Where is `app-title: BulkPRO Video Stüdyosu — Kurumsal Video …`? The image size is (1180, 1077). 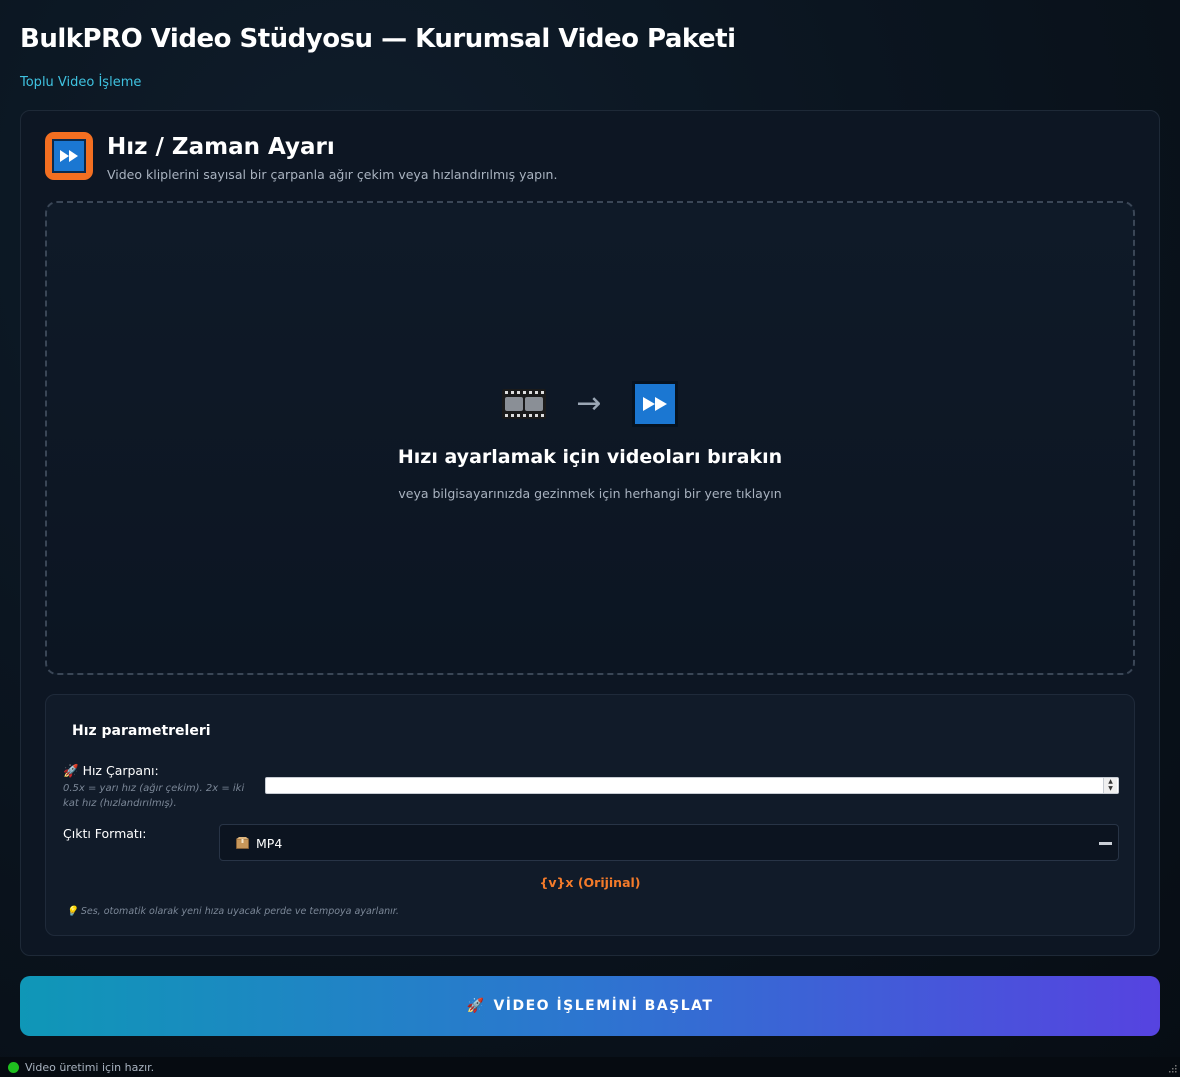
app-title: BulkPRO Video Stüdyosu — Kurumsal Video … is located at coordinates (378, 39).